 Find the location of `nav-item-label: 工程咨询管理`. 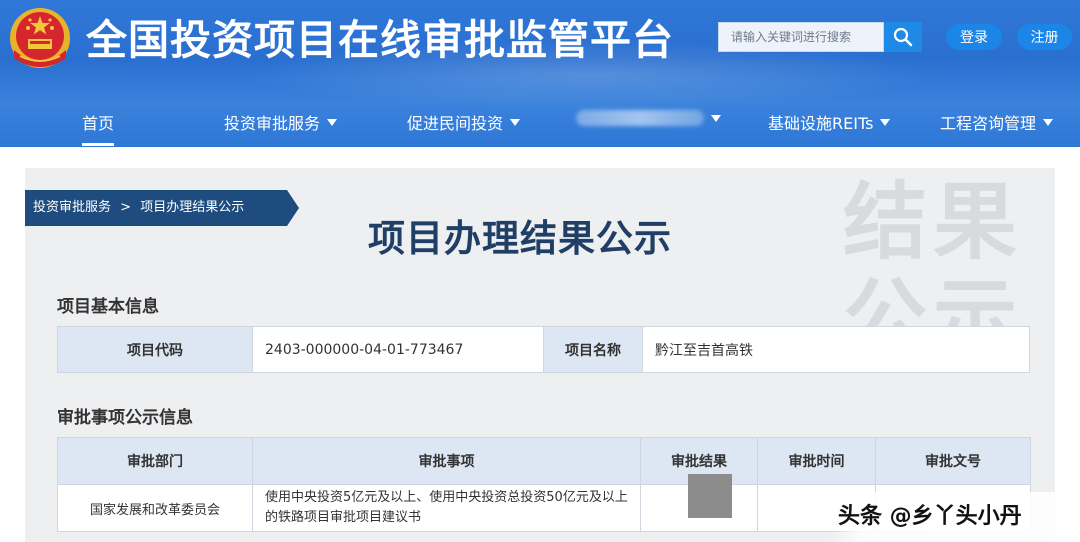

nav-item-label: 工程咨询管理 is located at coordinates (988, 123).